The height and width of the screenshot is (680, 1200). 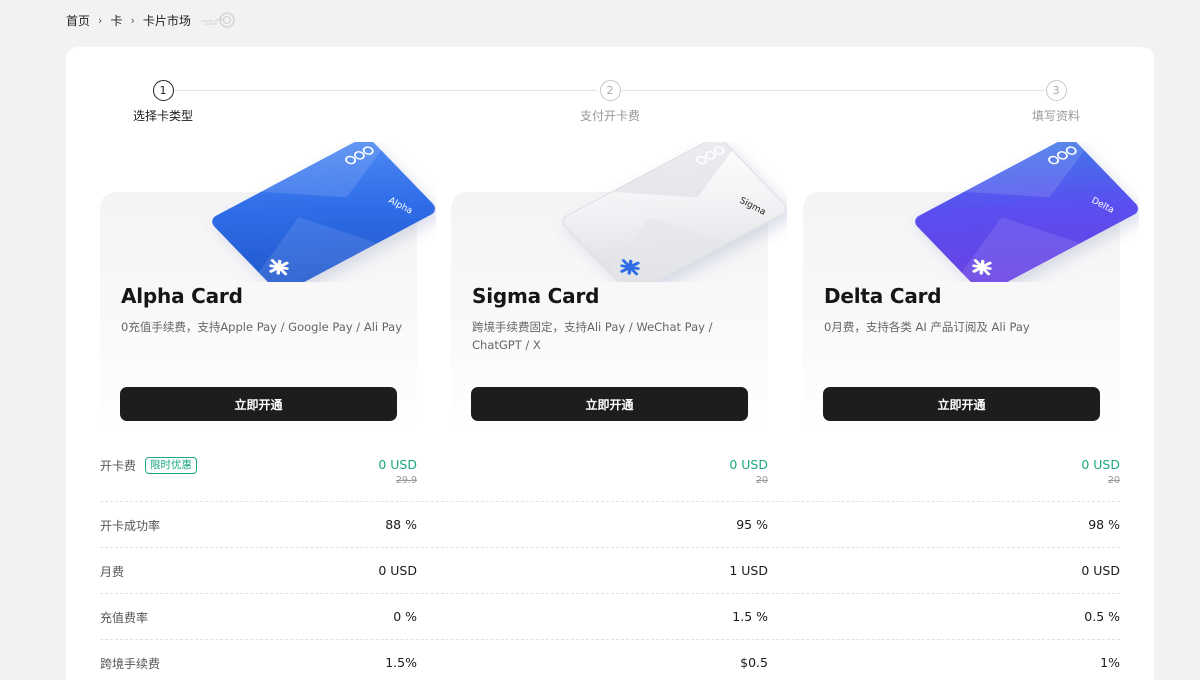 I want to click on promo-badge: 限时优惠, so click(x=171, y=465).